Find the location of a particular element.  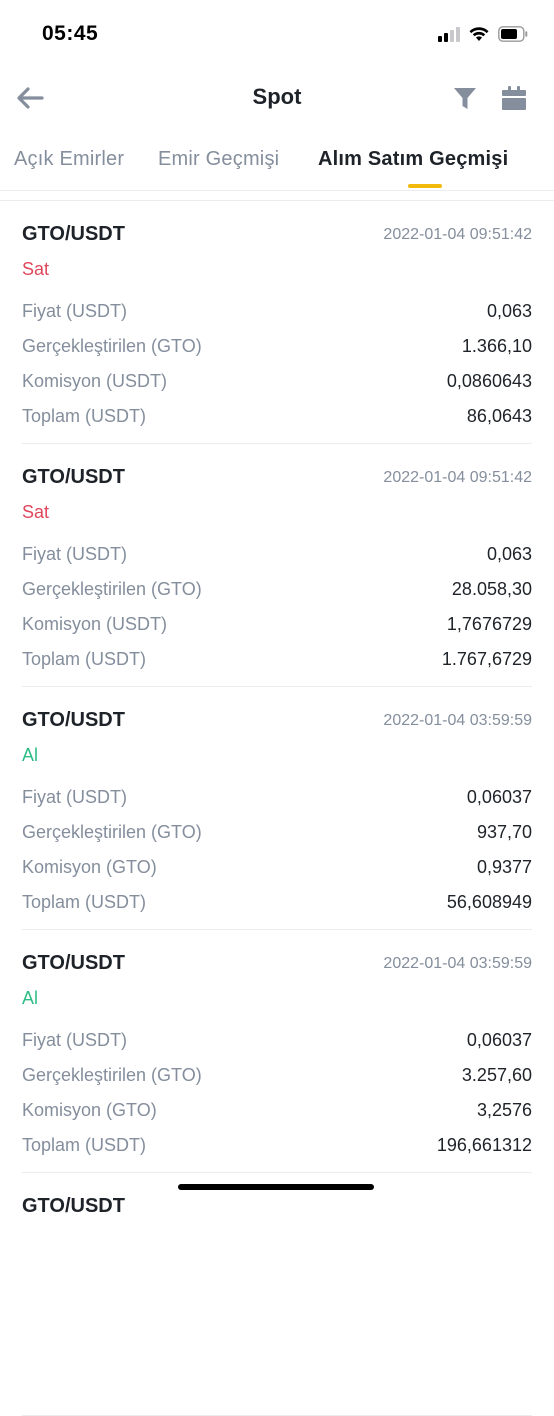

tab-open-orders: Açık Emirler is located at coordinates (69, 159).